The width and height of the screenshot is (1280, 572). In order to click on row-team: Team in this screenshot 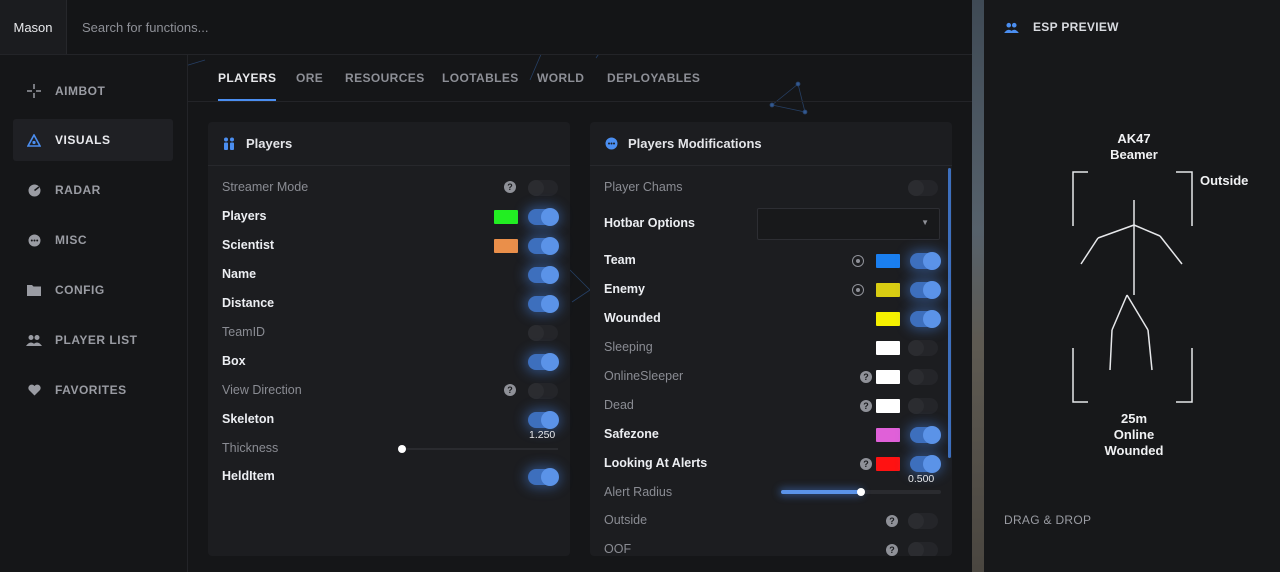, I will do `click(771, 261)`.